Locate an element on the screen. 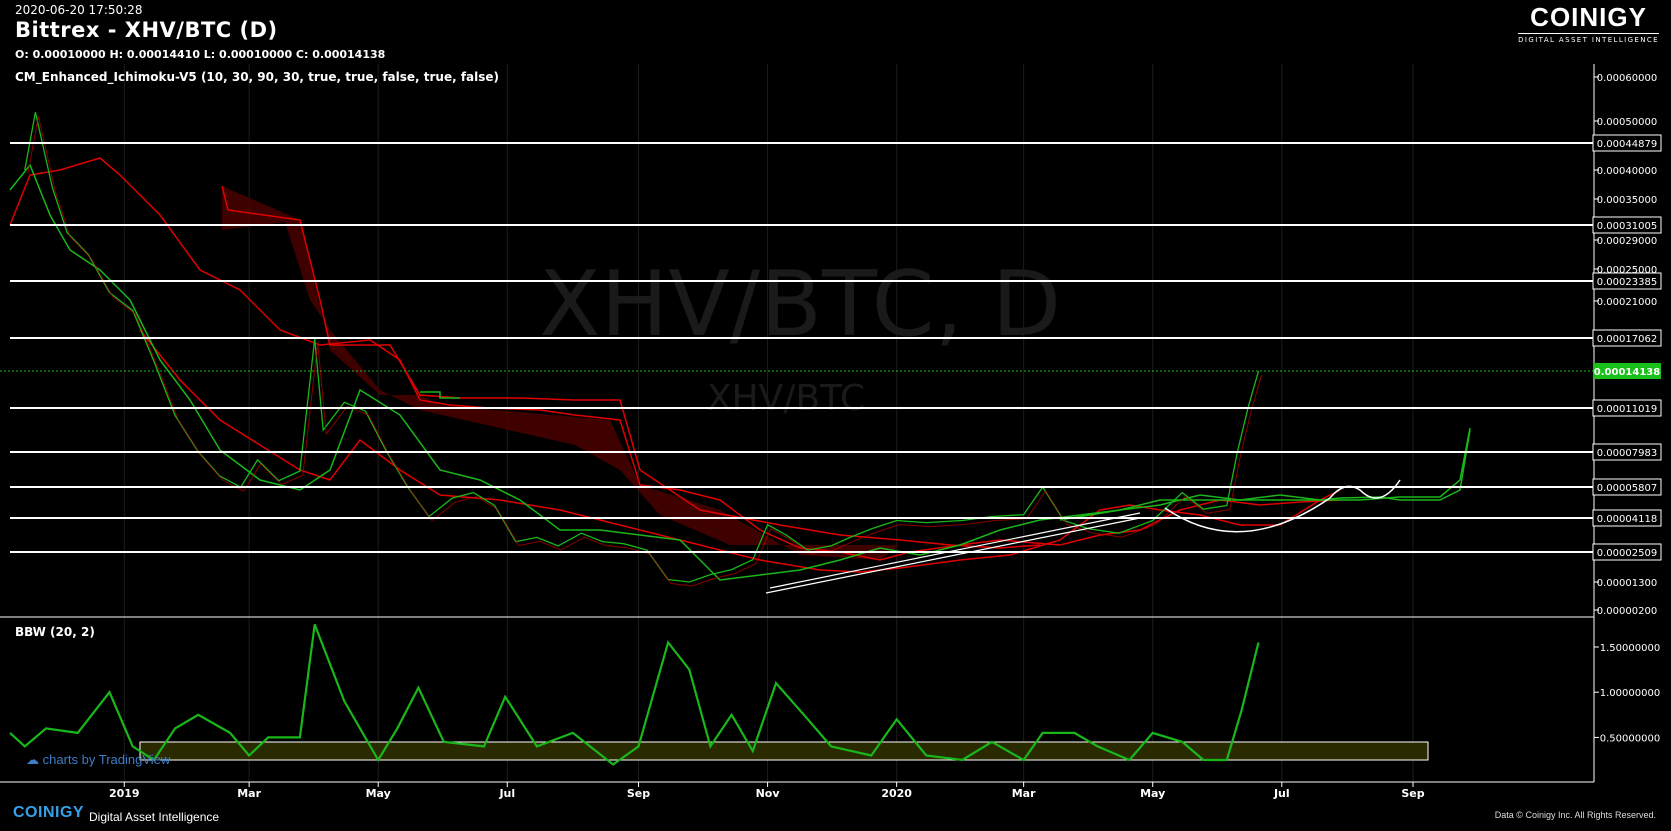 The image size is (1671, 831). footer-logo: COINIGY is located at coordinates (49, 812).